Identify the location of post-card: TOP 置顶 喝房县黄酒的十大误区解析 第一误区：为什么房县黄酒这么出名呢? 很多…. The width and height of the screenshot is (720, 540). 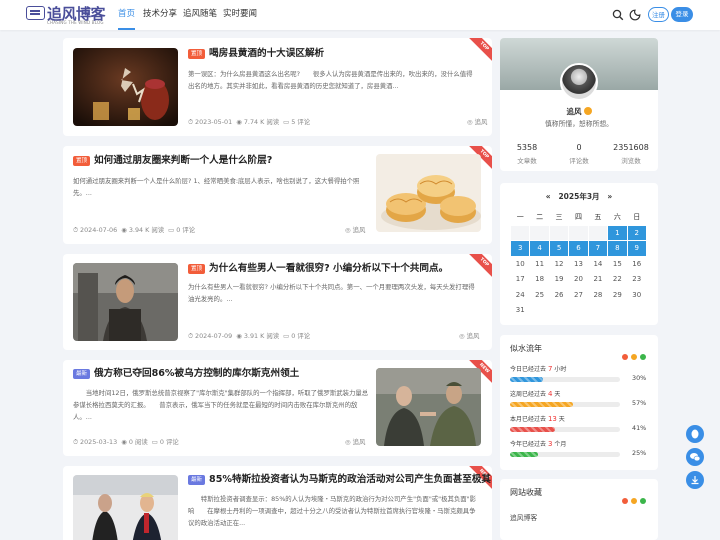
(277, 87).